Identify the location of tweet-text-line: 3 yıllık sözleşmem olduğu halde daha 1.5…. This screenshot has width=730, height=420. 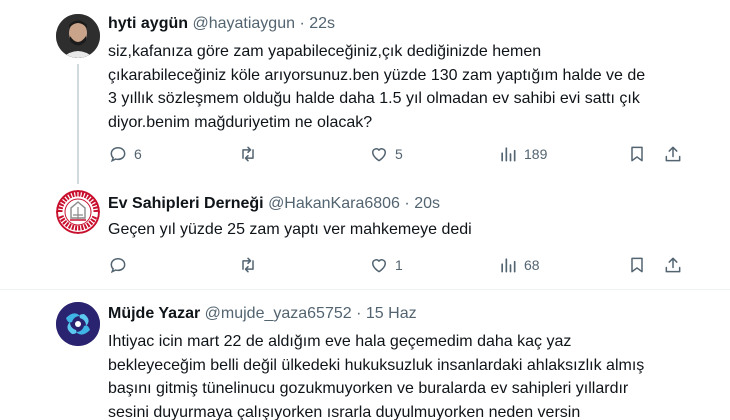
(374, 98).